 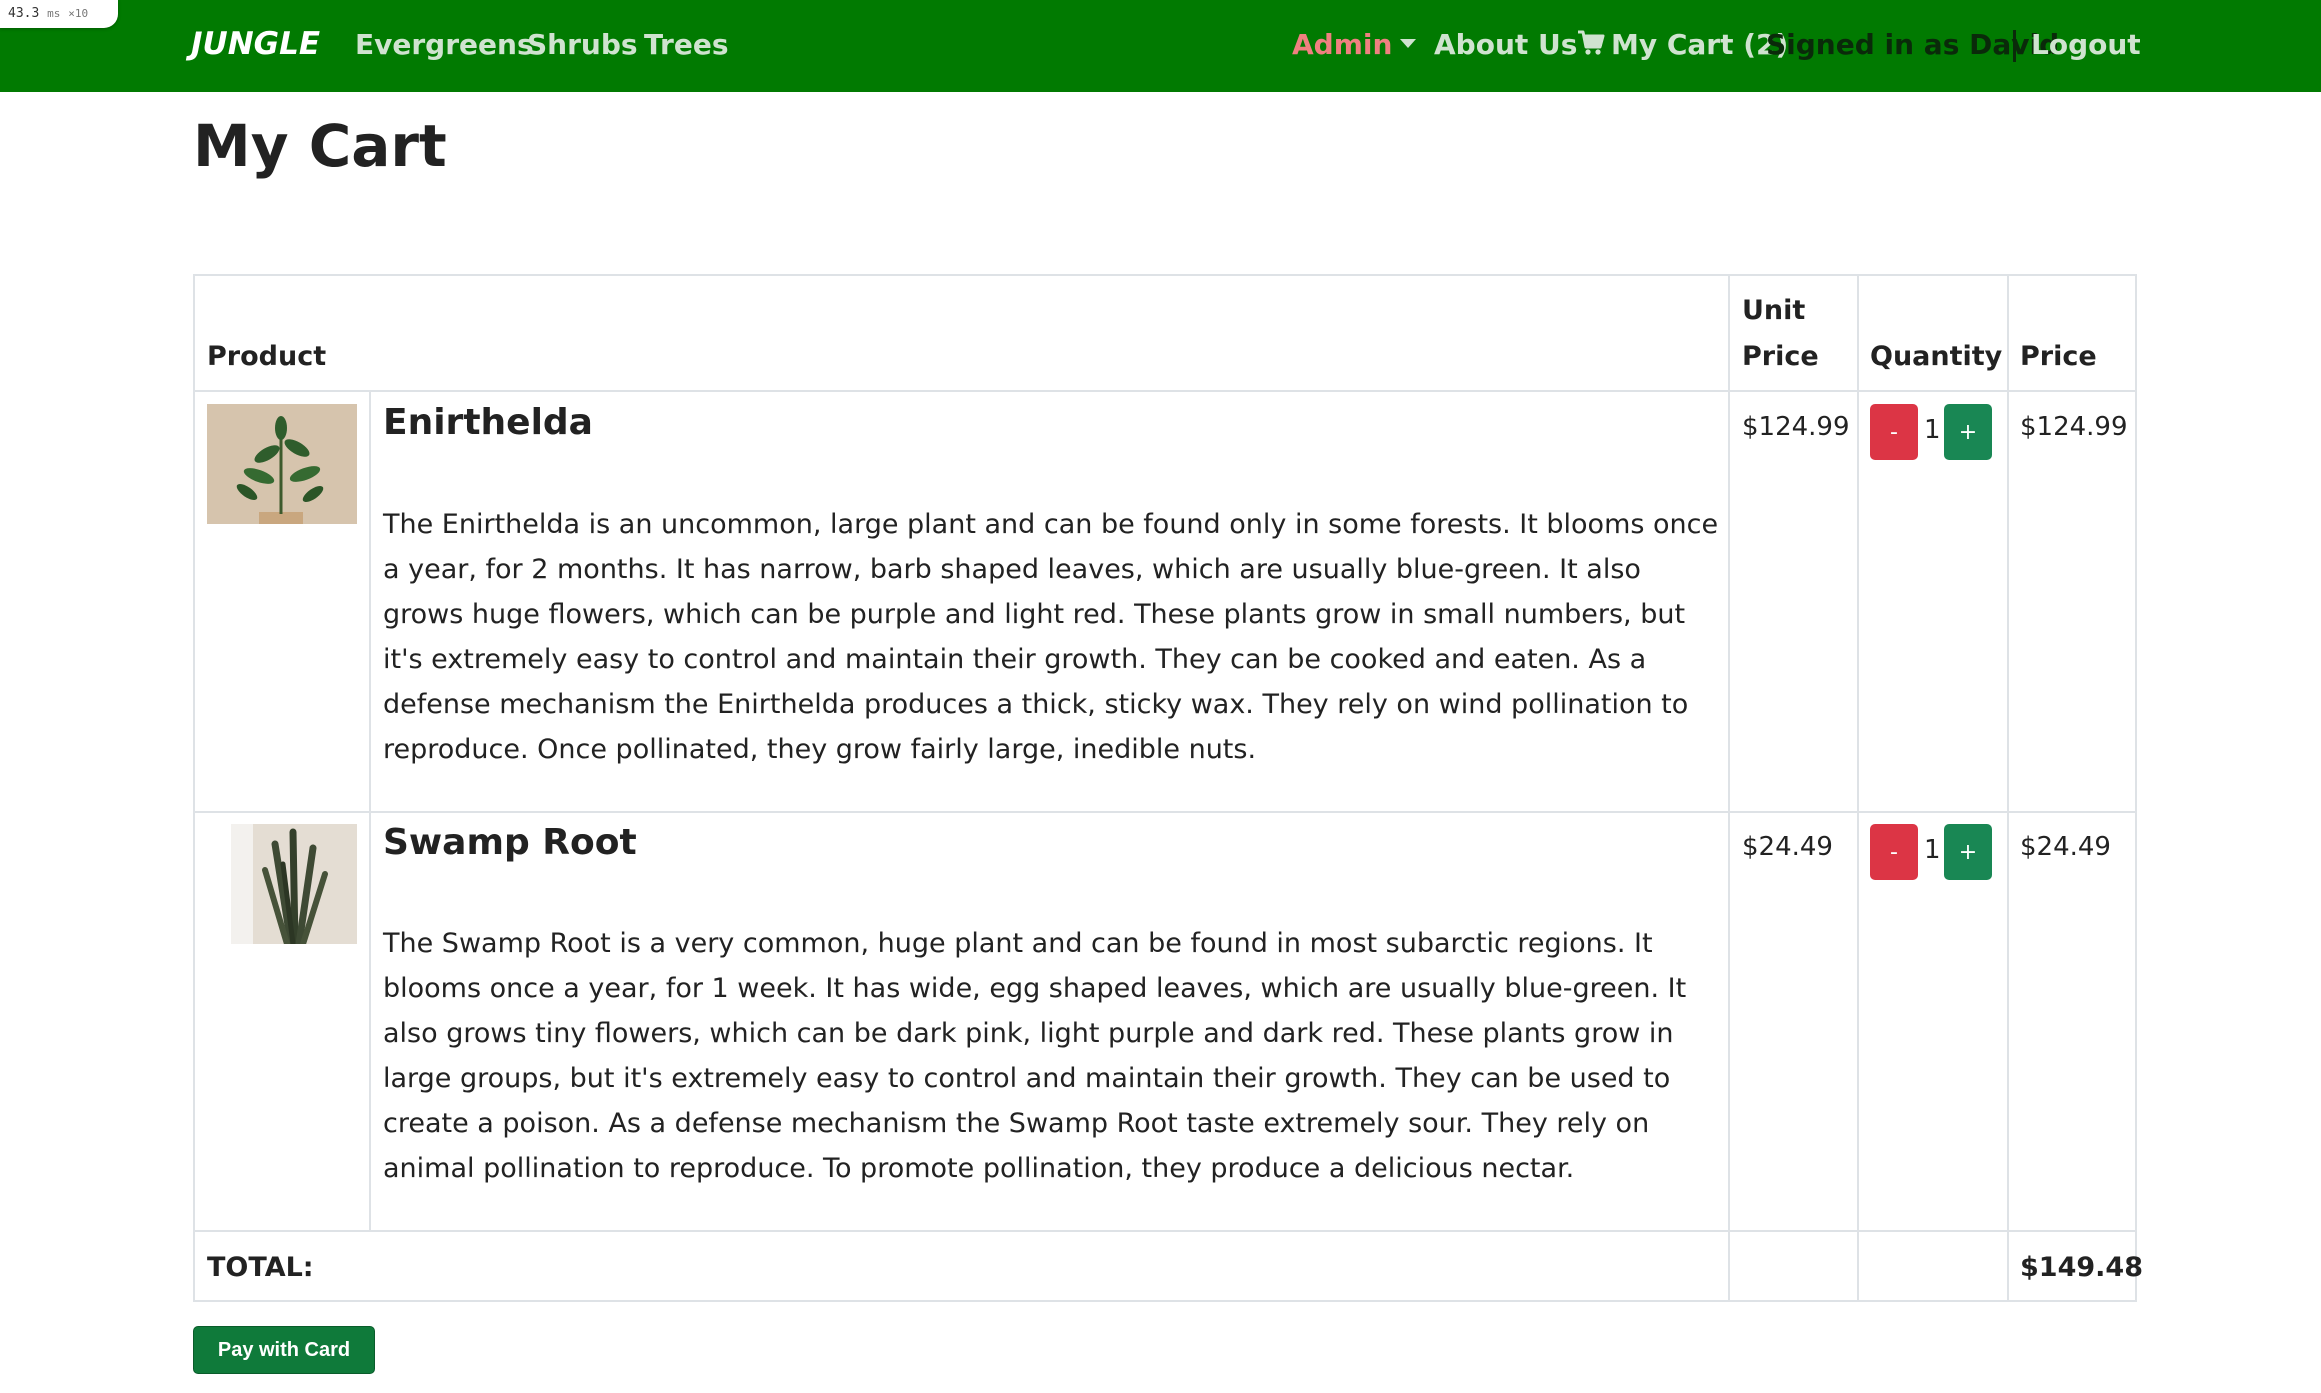 What do you see at coordinates (582, 44) in the screenshot?
I see `nav-link-shrubs: Shrubs` at bounding box center [582, 44].